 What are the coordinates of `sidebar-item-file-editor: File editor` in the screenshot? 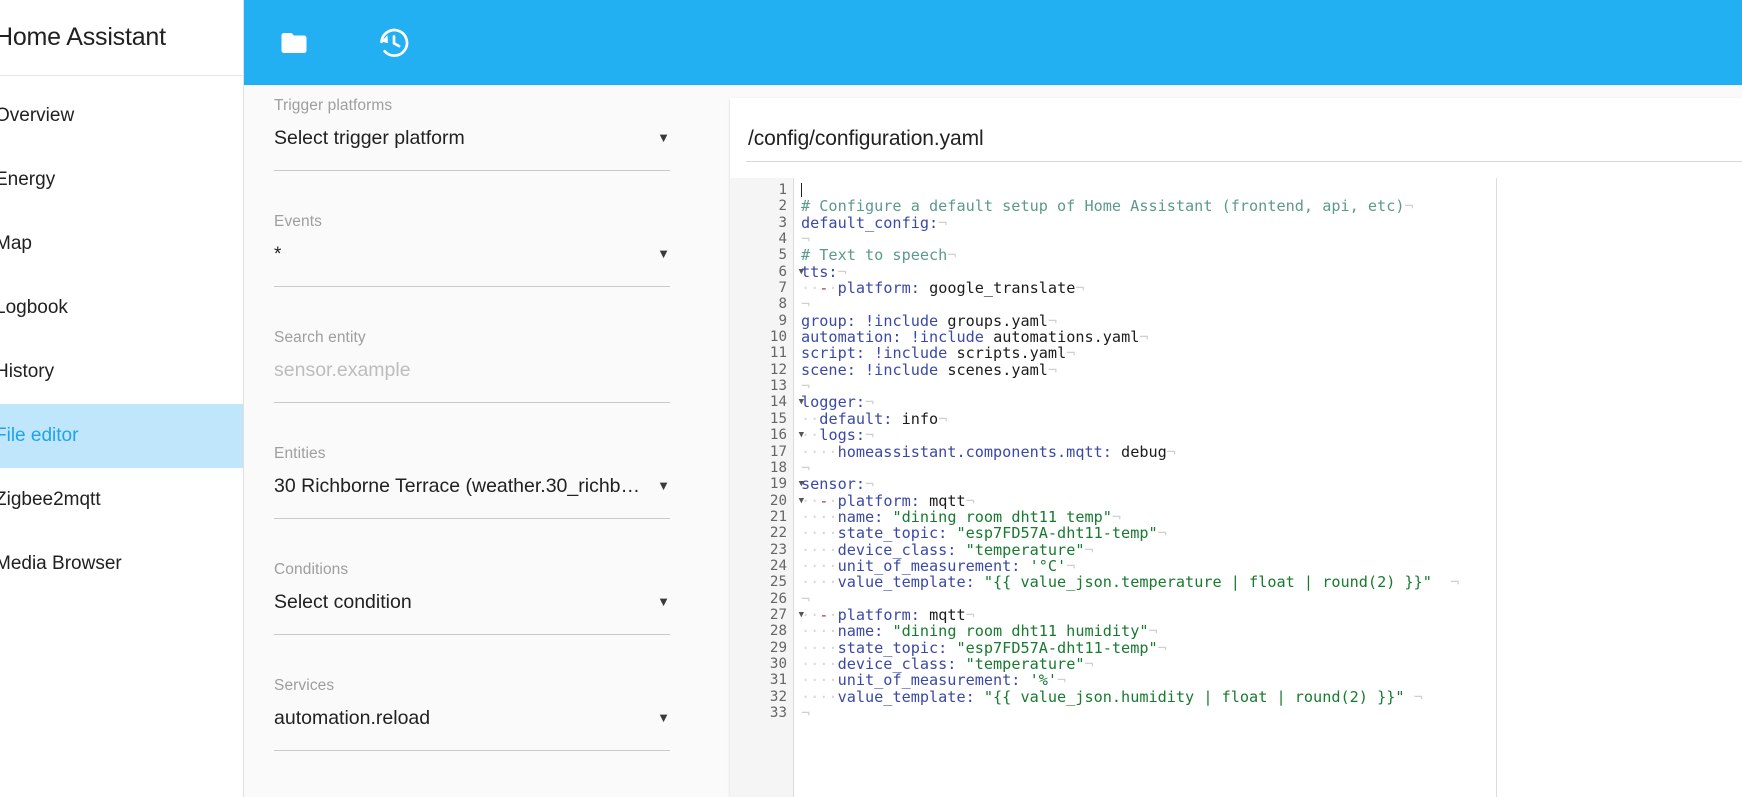 It's located at (121, 436).